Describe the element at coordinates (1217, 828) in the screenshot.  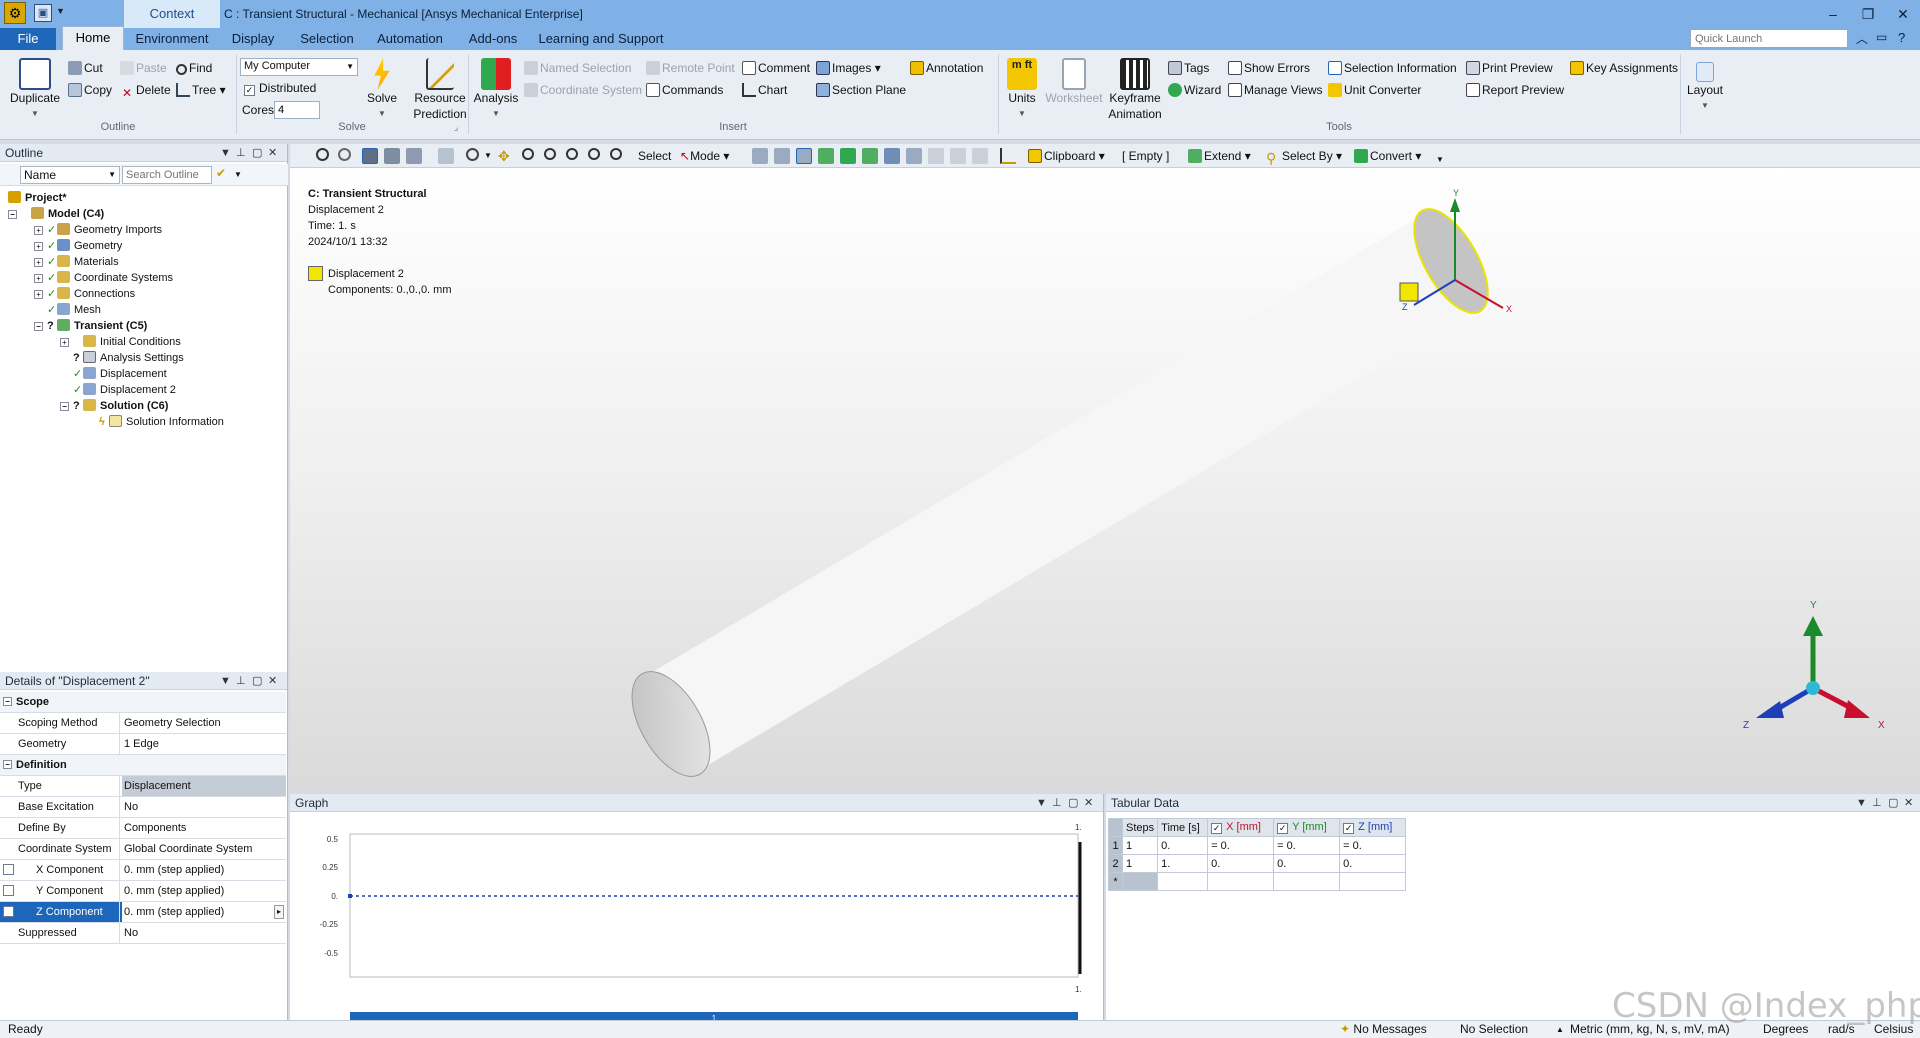
I see `column-checkbox: ✓` at that location.